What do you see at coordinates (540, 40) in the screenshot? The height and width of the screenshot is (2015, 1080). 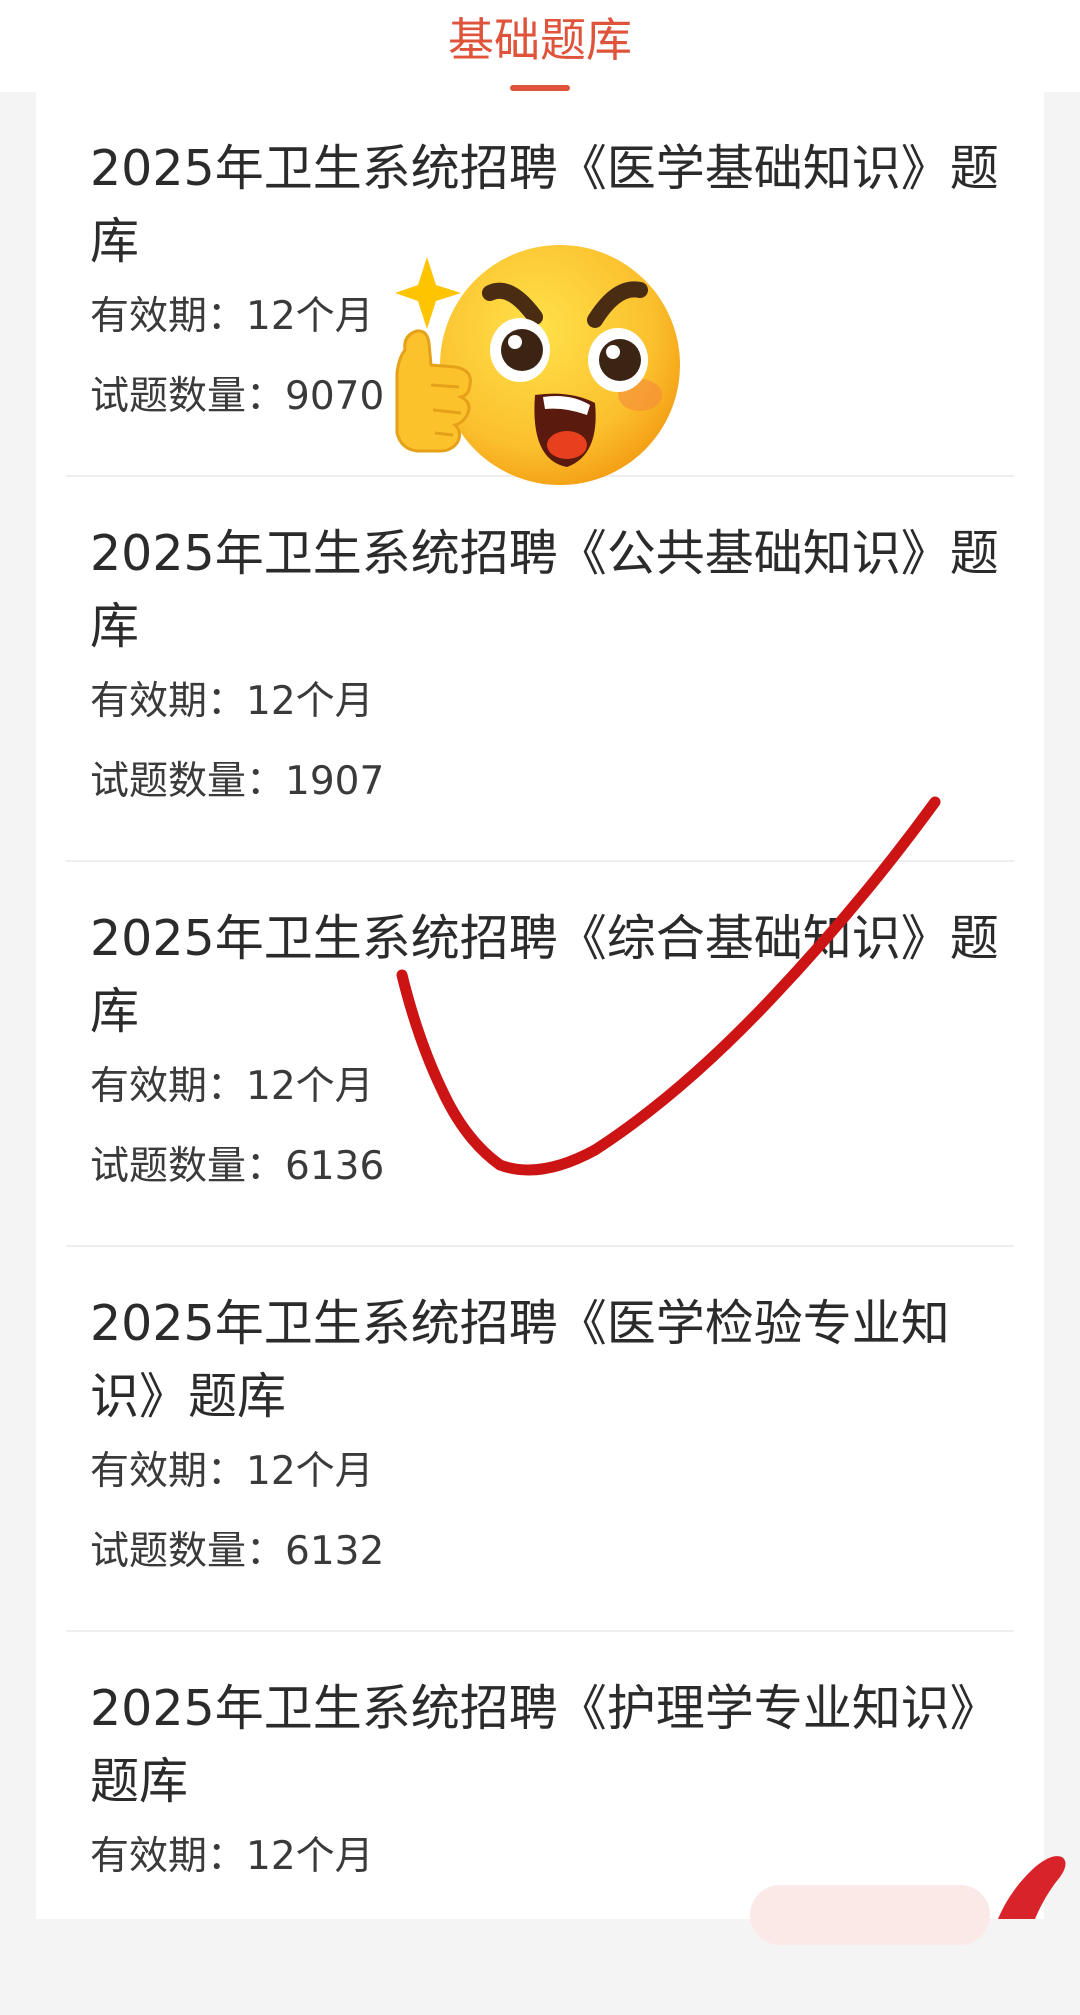 I see `tab-label: 基础题库` at bounding box center [540, 40].